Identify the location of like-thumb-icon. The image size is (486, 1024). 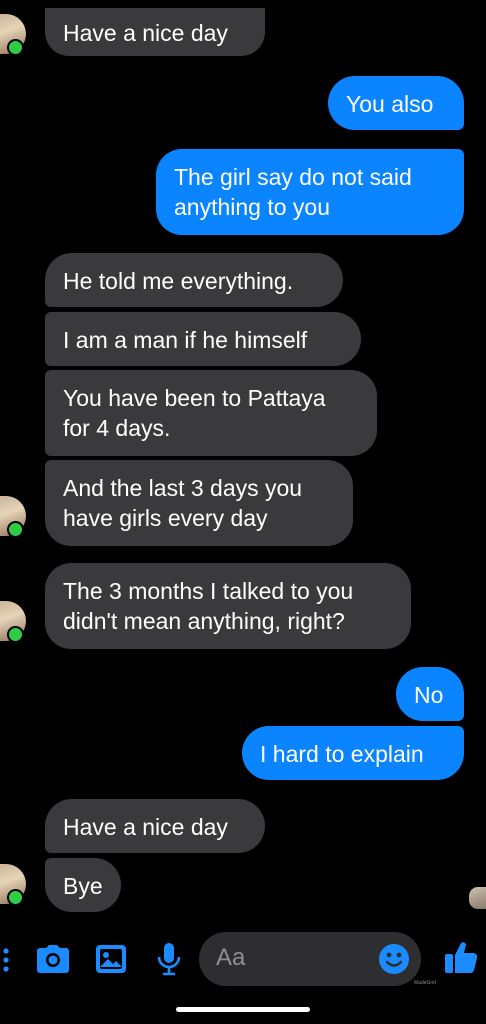
(461, 959).